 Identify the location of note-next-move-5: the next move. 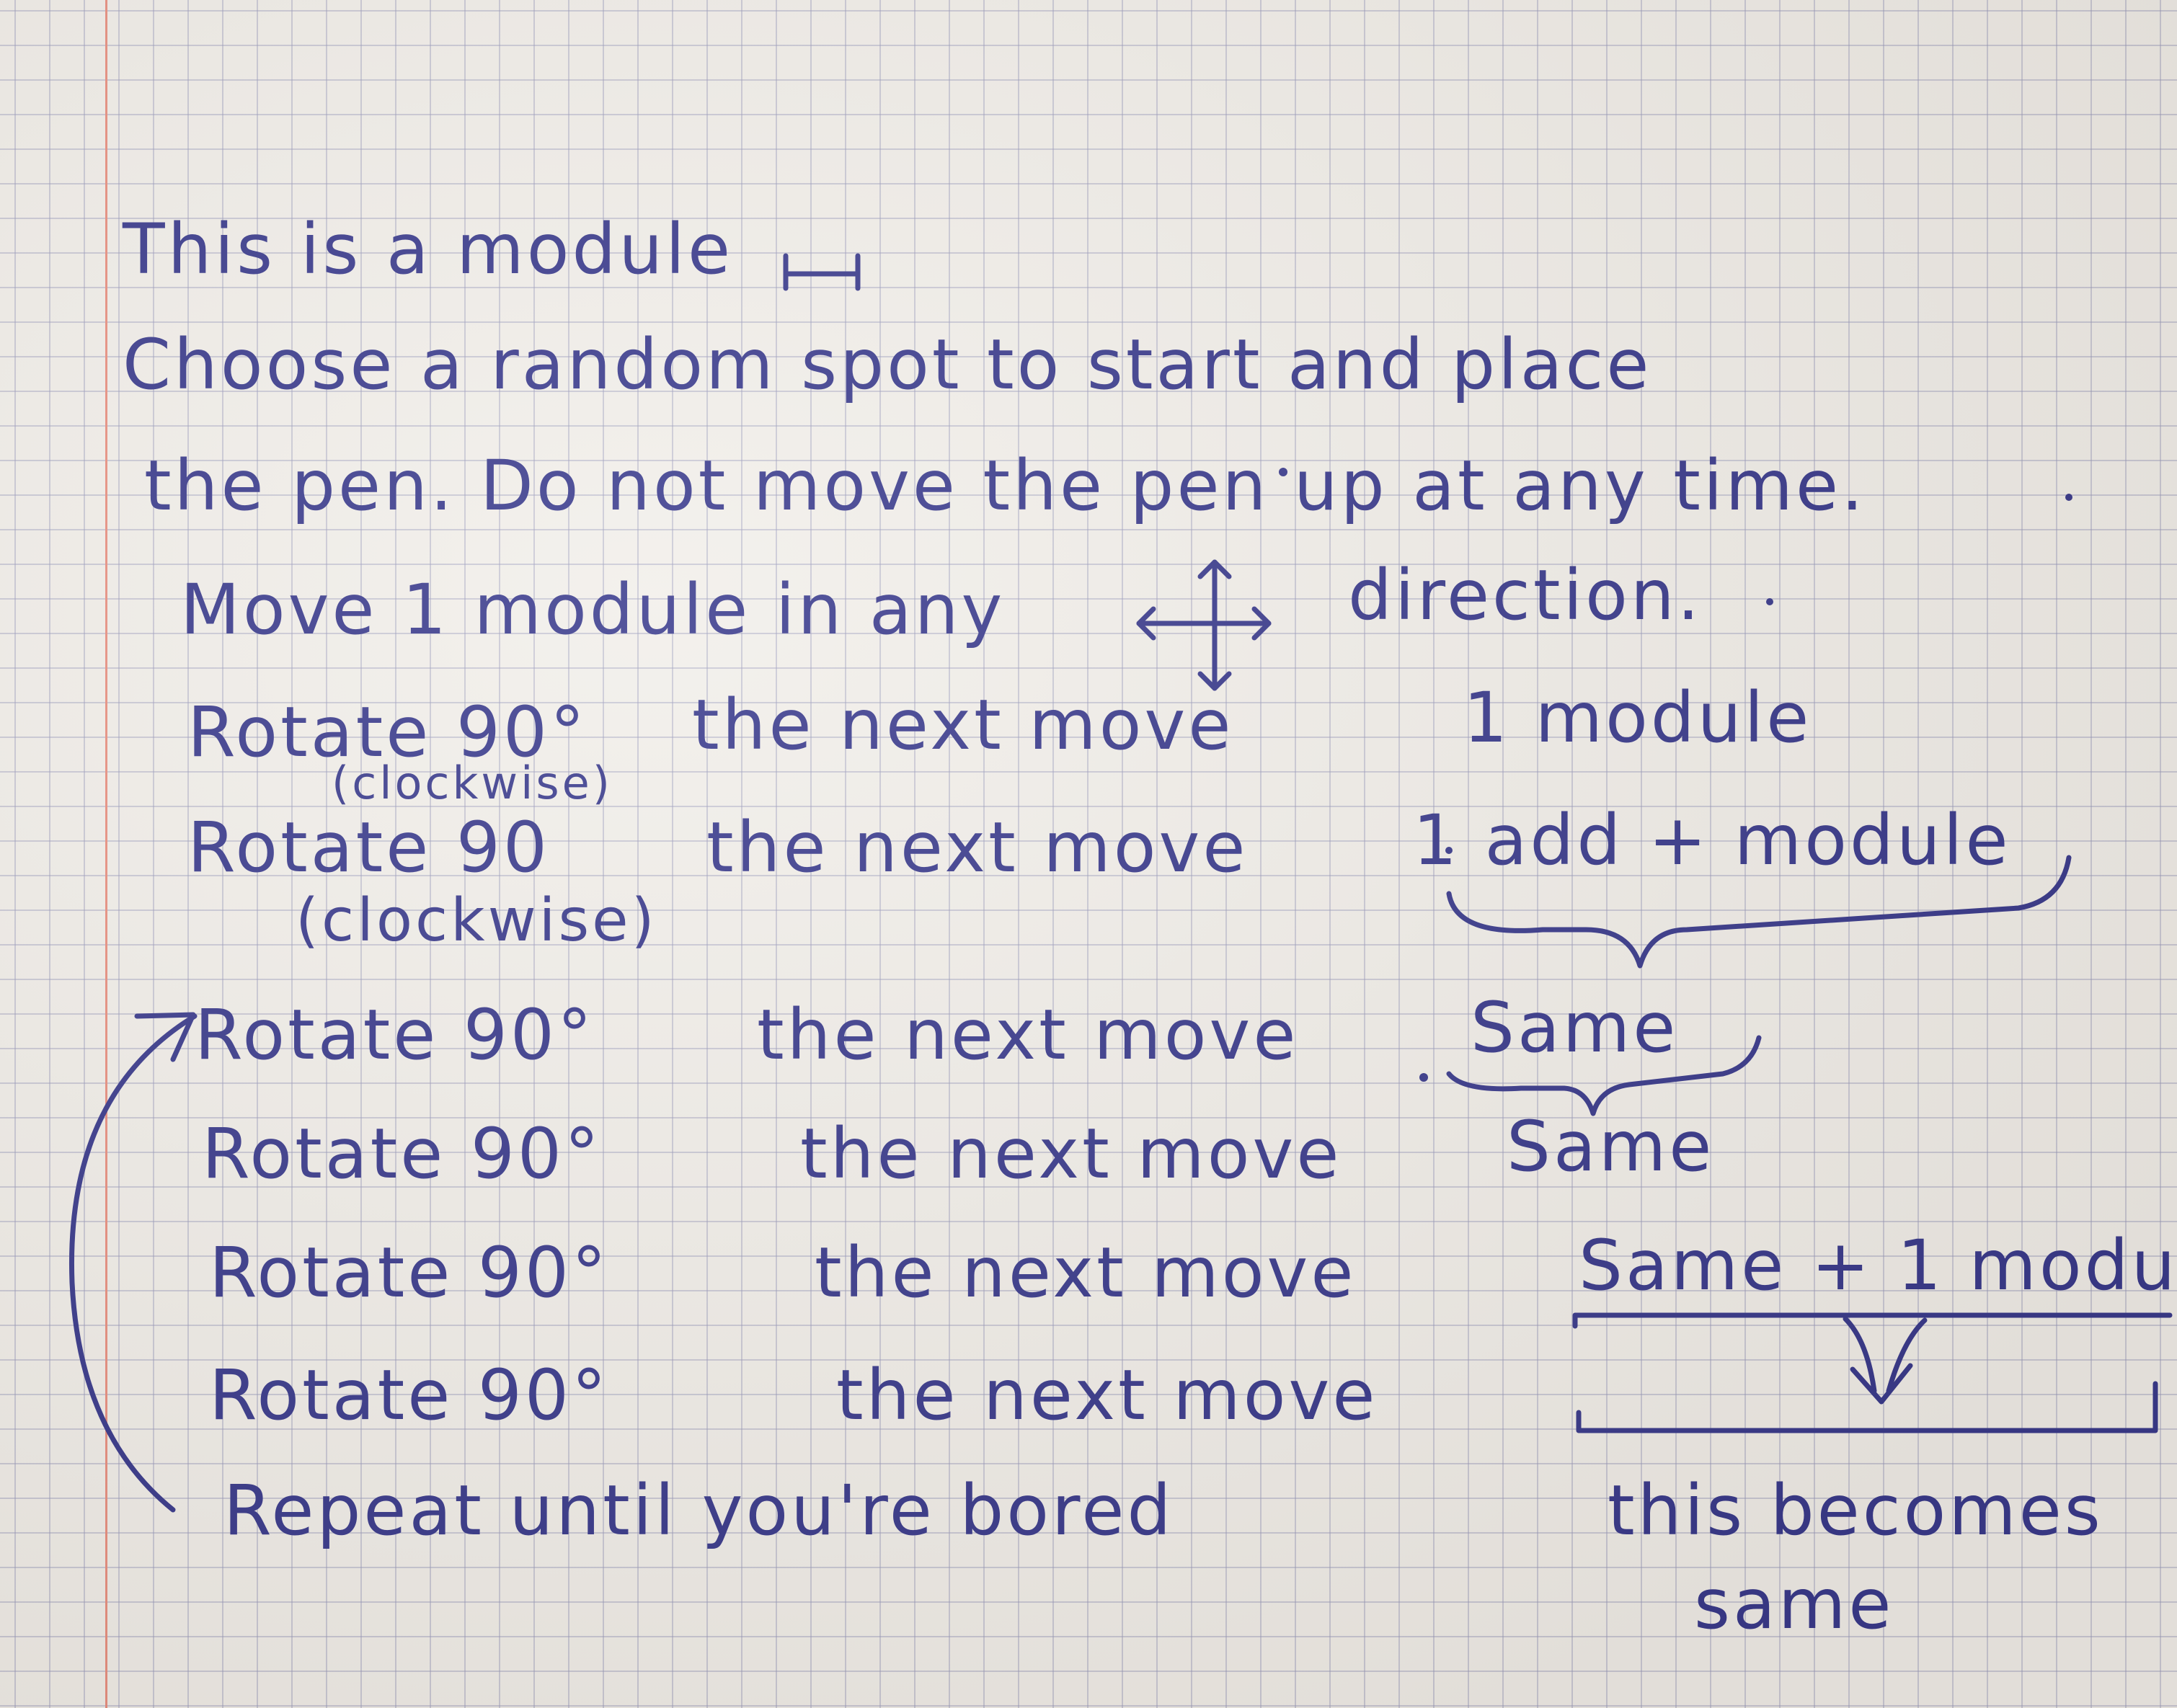
(1086, 1273).